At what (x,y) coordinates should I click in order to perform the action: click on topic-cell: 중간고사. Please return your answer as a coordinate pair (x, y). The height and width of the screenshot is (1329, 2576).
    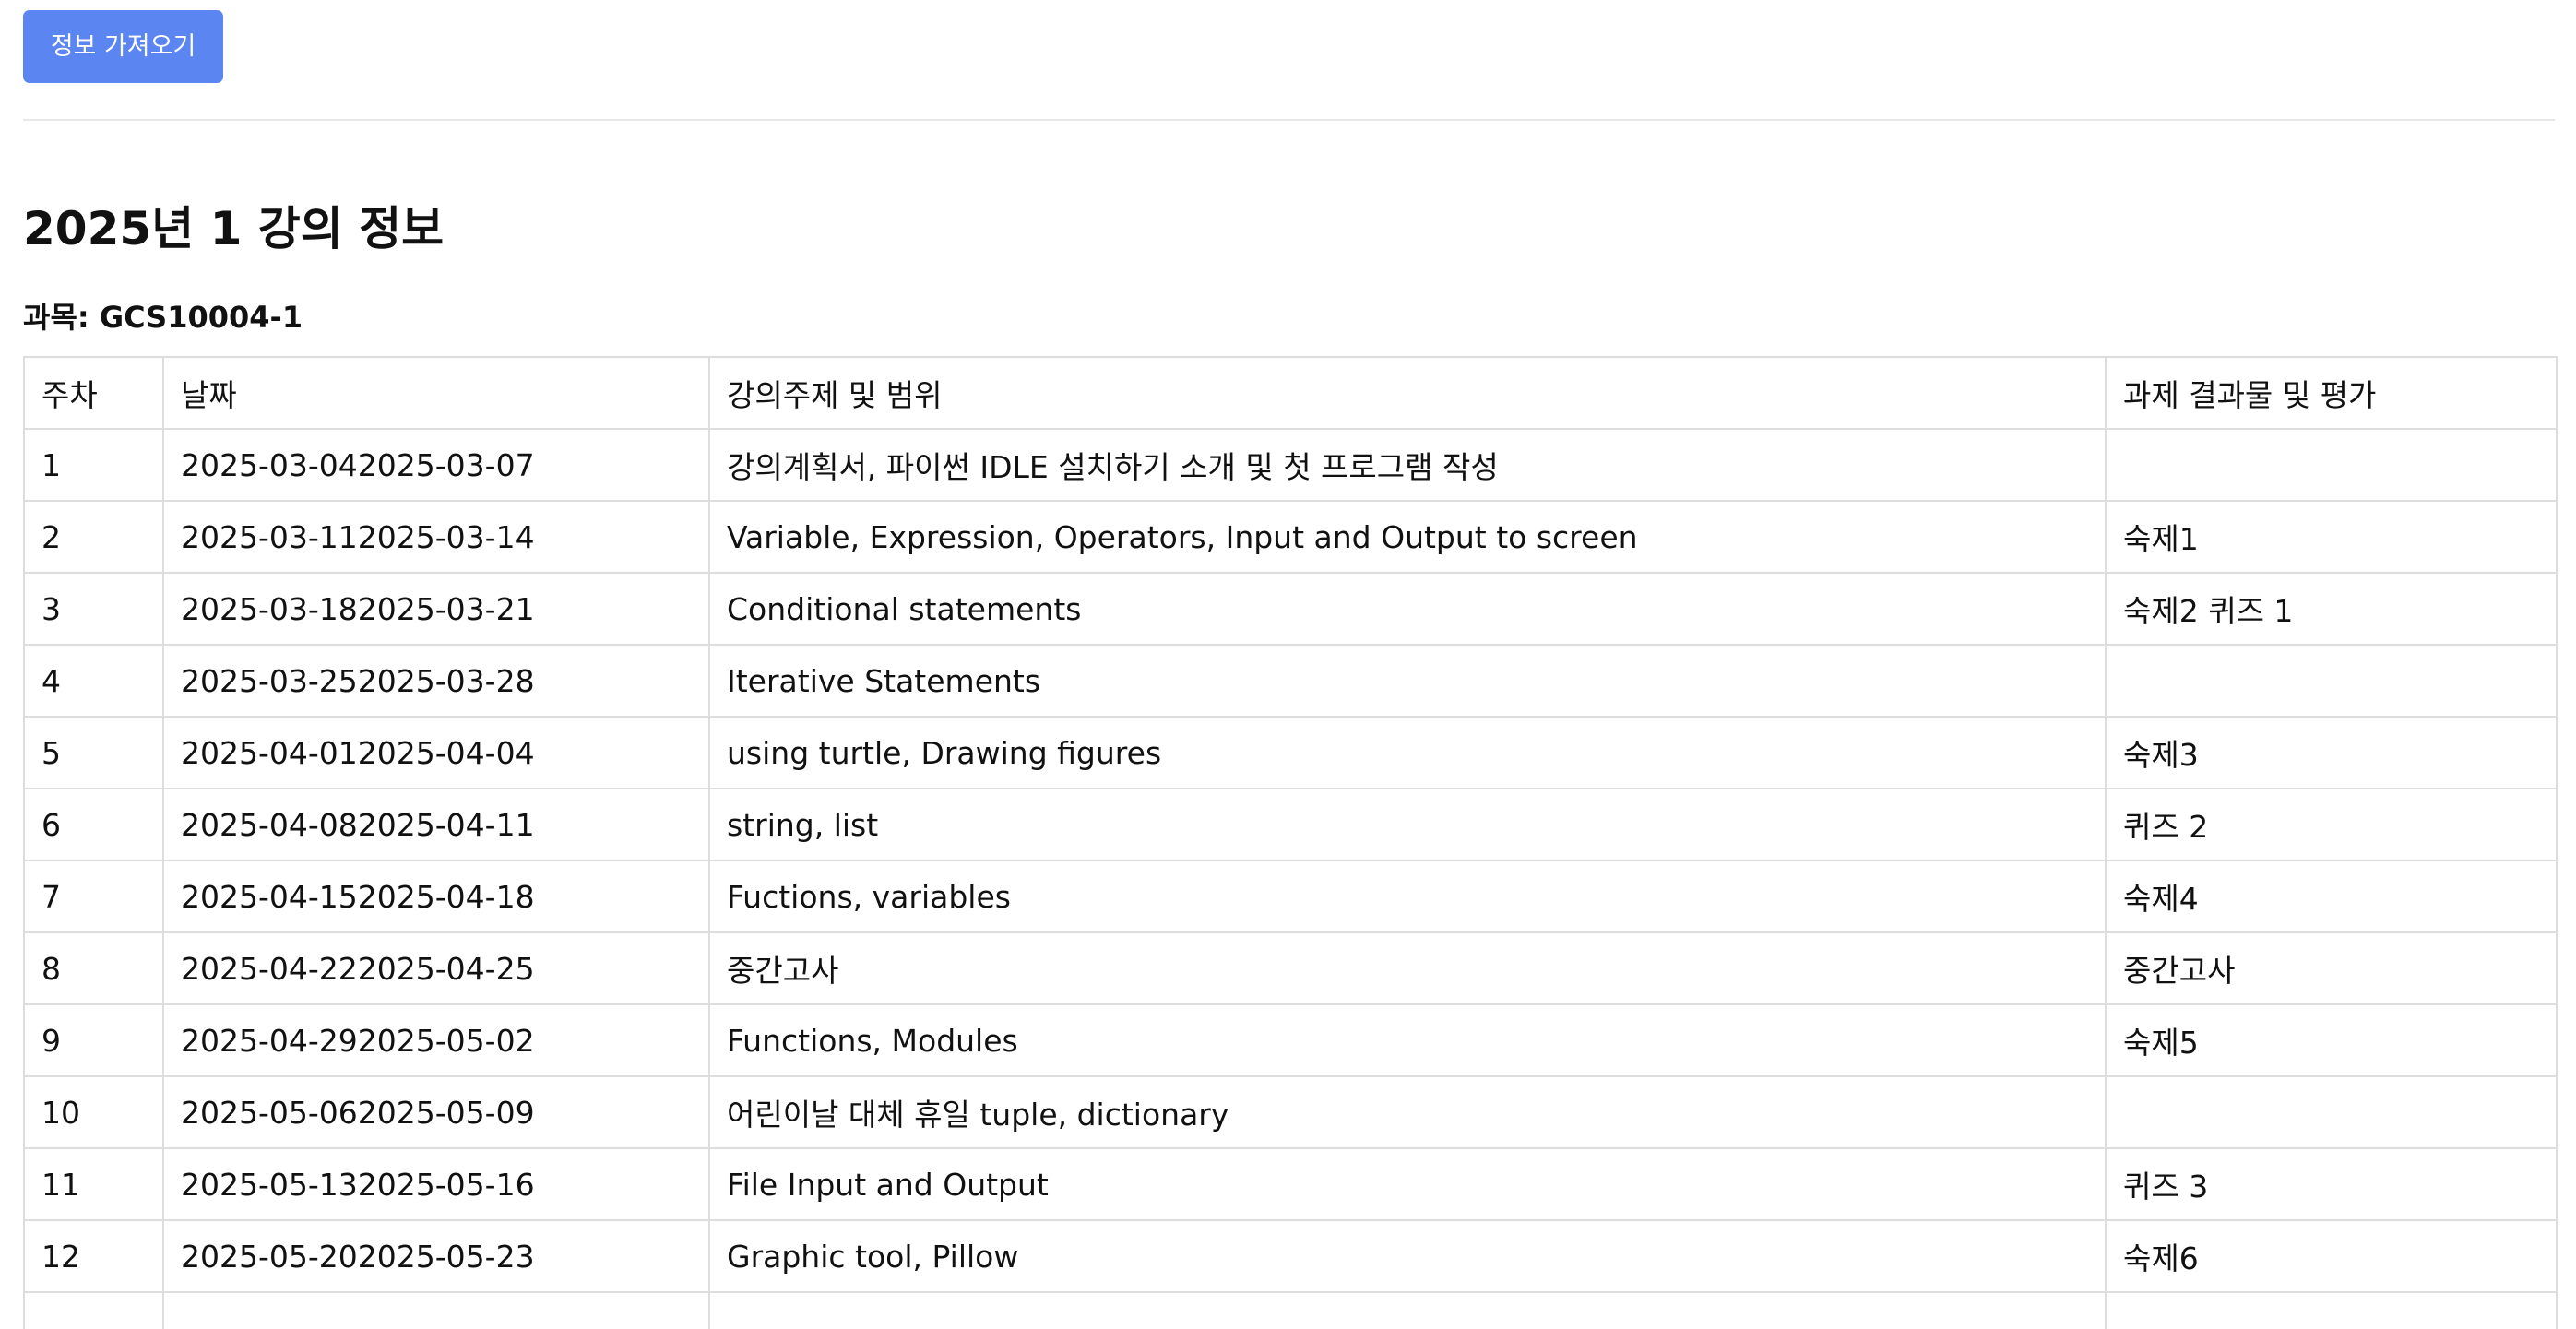
    Looking at the image, I should click on (1407, 968).